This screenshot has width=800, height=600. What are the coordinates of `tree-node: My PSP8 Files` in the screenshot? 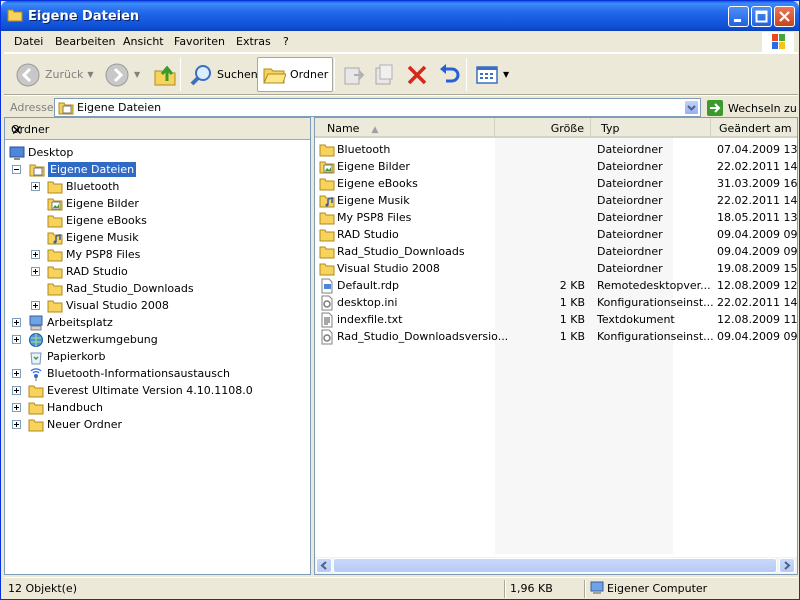 It's located at (93, 254).